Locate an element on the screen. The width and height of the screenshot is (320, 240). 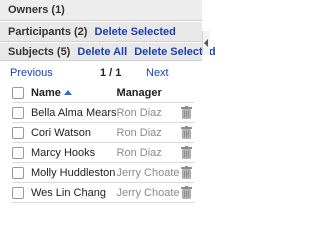
panel-collapse-tab is located at coordinates (206, 43).